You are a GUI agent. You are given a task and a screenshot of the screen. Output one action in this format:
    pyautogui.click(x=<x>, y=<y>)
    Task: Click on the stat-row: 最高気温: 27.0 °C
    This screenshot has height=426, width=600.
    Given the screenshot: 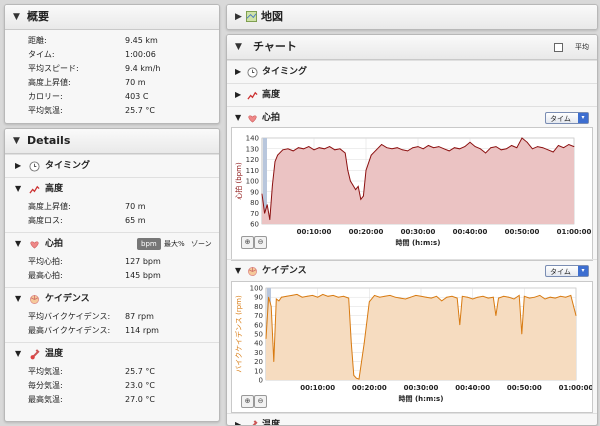 What is the action you would take?
    pyautogui.click(x=112, y=400)
    